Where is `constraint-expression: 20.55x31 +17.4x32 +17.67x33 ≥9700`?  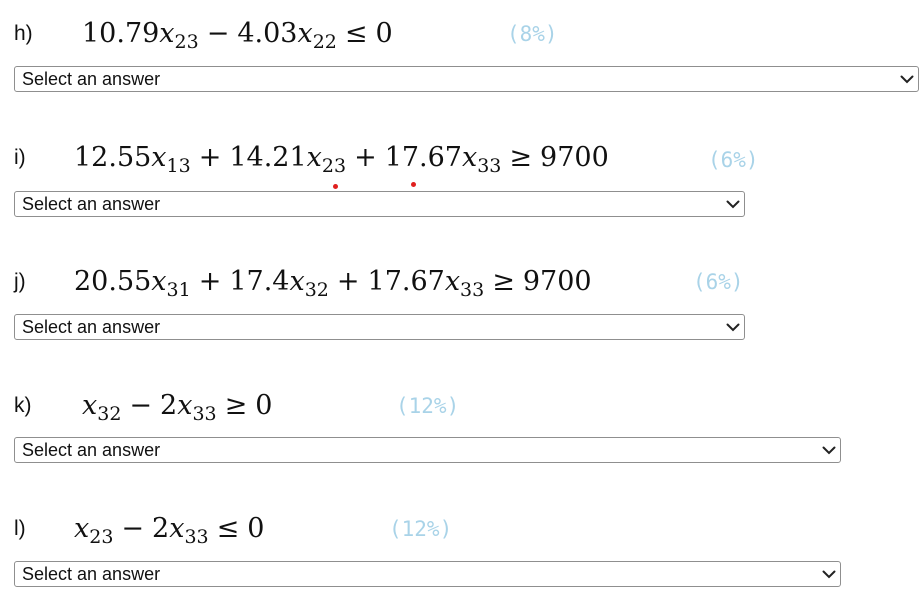 constraint-expression: 20.55x31 +17.4x32 +17.67x33 ≥9700 is located at coordinates (333, 286).